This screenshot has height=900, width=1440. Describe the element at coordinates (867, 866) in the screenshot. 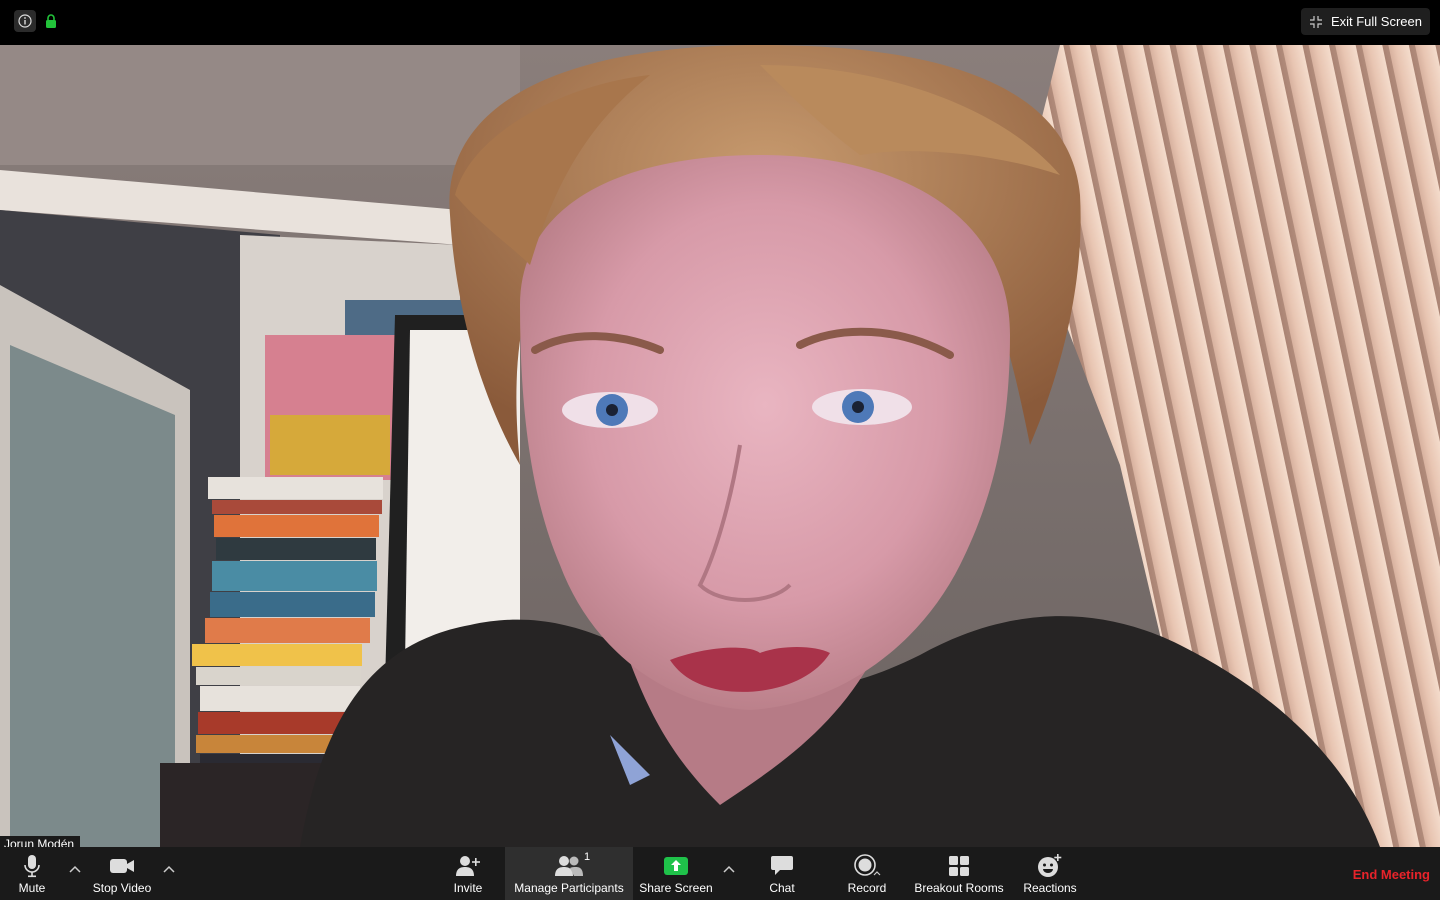

I see `record-icon` at that location.